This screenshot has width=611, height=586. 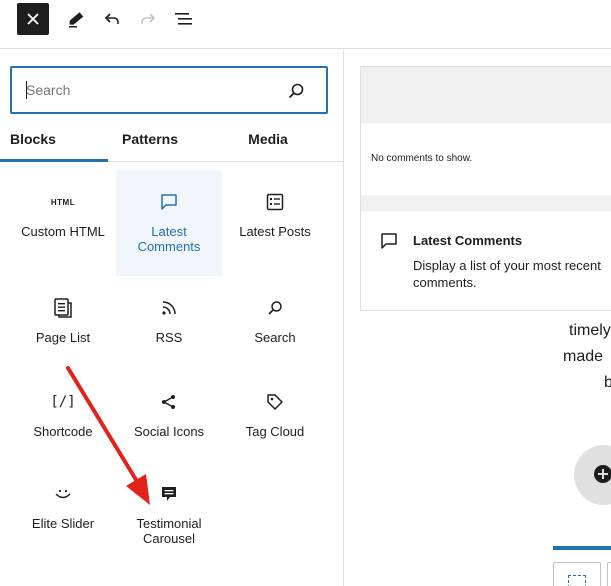 I want to click on close-icon, so click(x=33, y=19).